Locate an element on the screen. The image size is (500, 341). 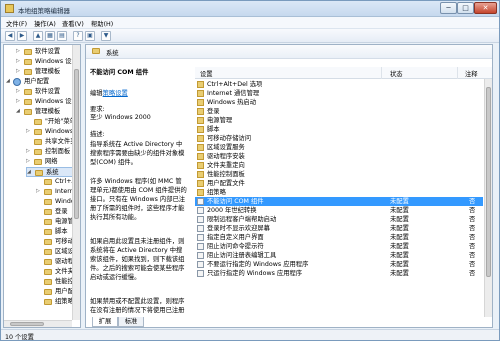
list-row: 不要运行指定的 Windows 应用程序 未配置否 is located at coordinates (339, 264).